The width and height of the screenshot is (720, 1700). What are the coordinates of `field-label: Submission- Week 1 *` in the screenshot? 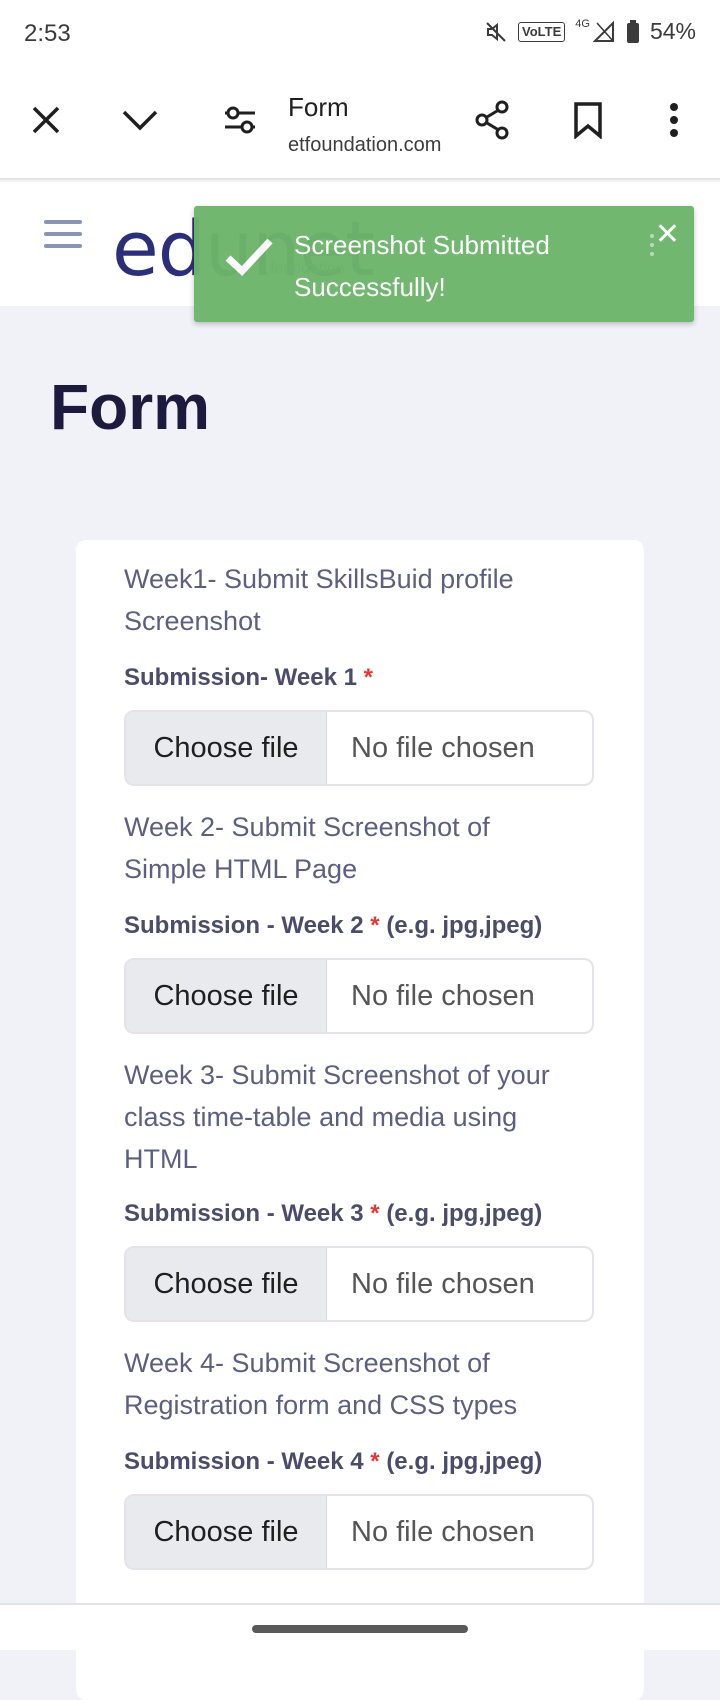 It's located at (248, 677).